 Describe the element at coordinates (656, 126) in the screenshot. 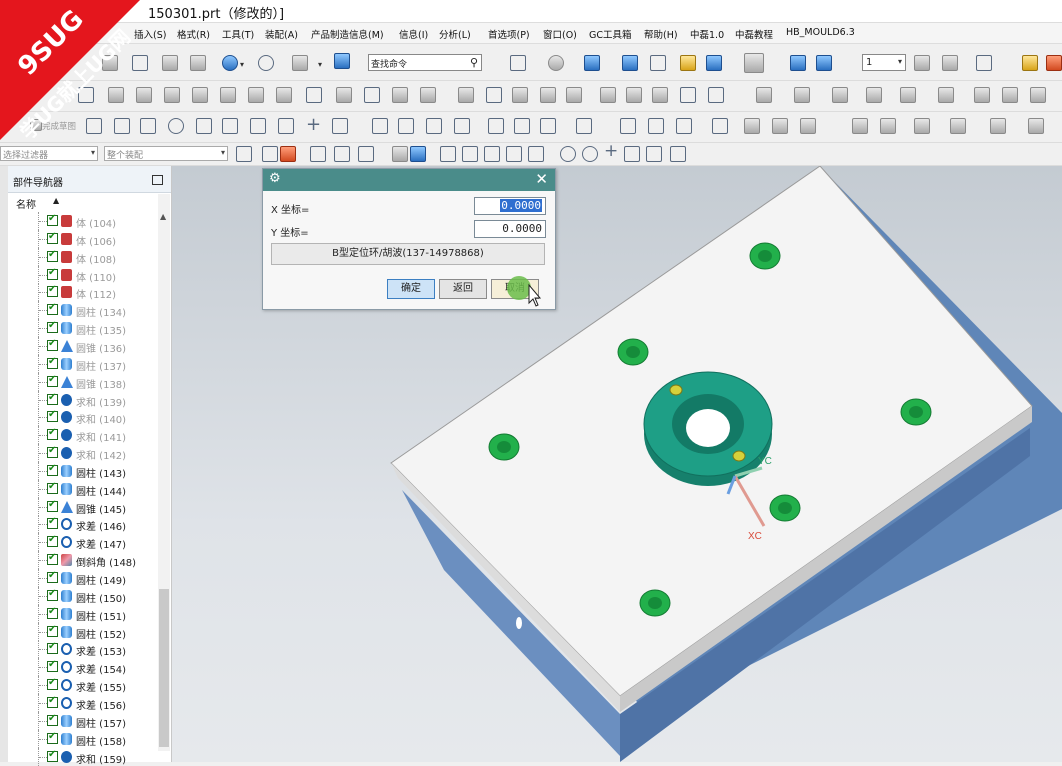

I see `show-constraints-icon` at that location.